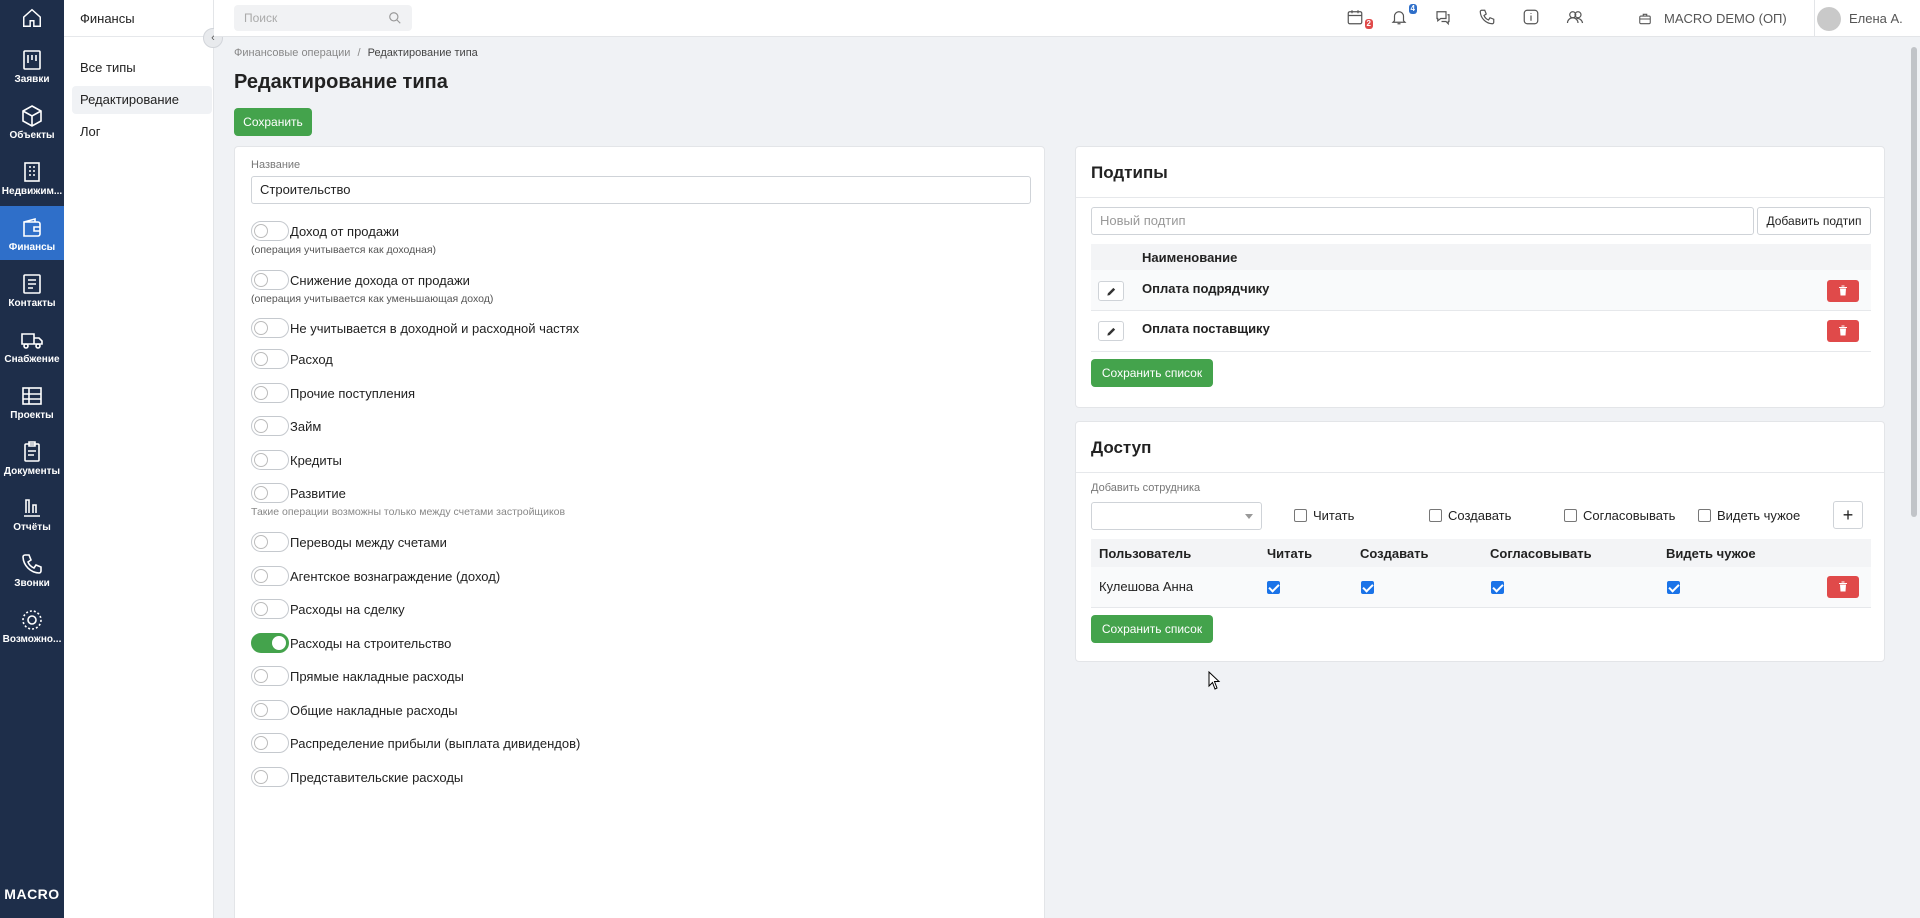  I want to click on nav-item-chart: Отчёты, so click(32, 513).